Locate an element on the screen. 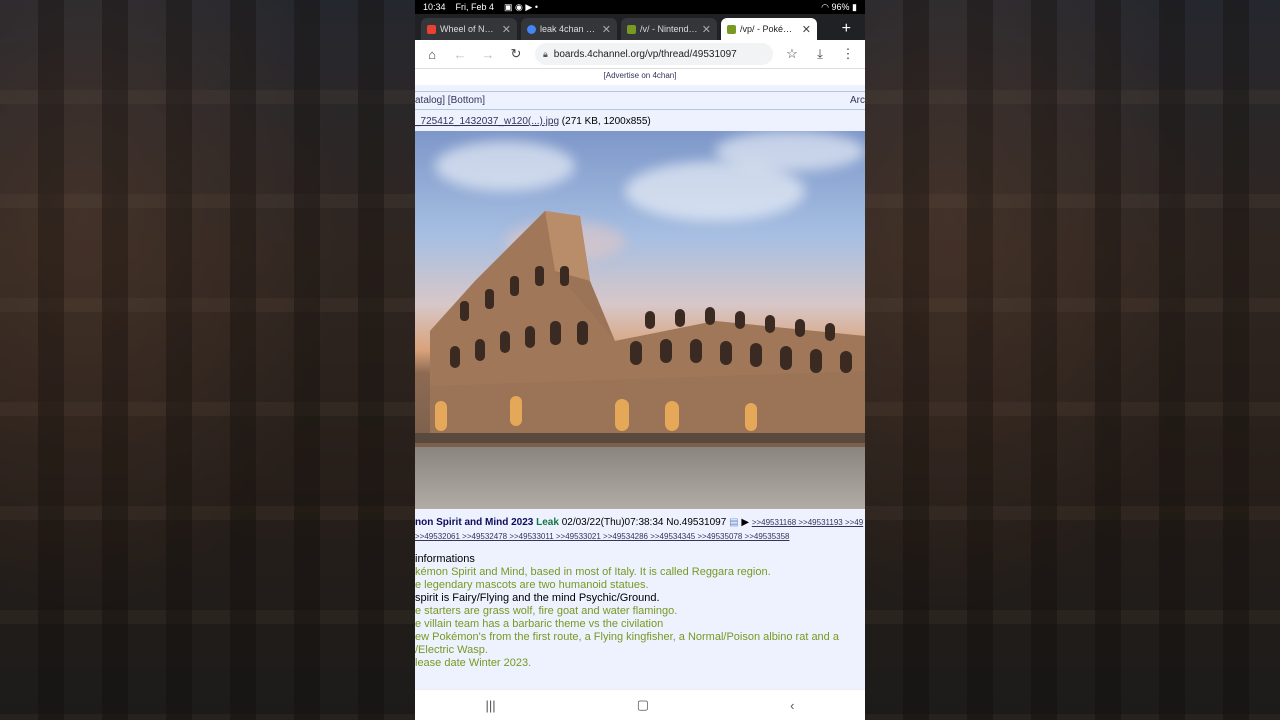 The width and height of the screenshot is (1280, 720). tab-title: leak 4chan site:4 is located at coordinates (569, 29).